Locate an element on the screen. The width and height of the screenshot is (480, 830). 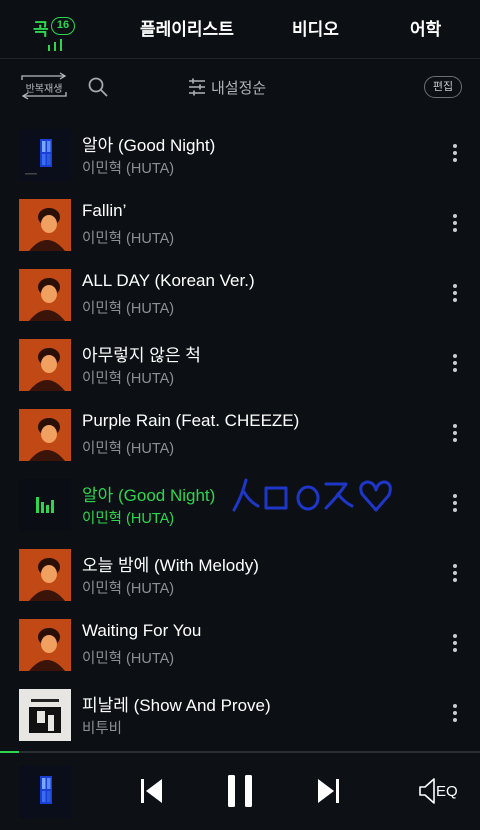
list-item: 아무렇지 않은 척 이민혁 (HUTA) is located at coordinates (240, 365).